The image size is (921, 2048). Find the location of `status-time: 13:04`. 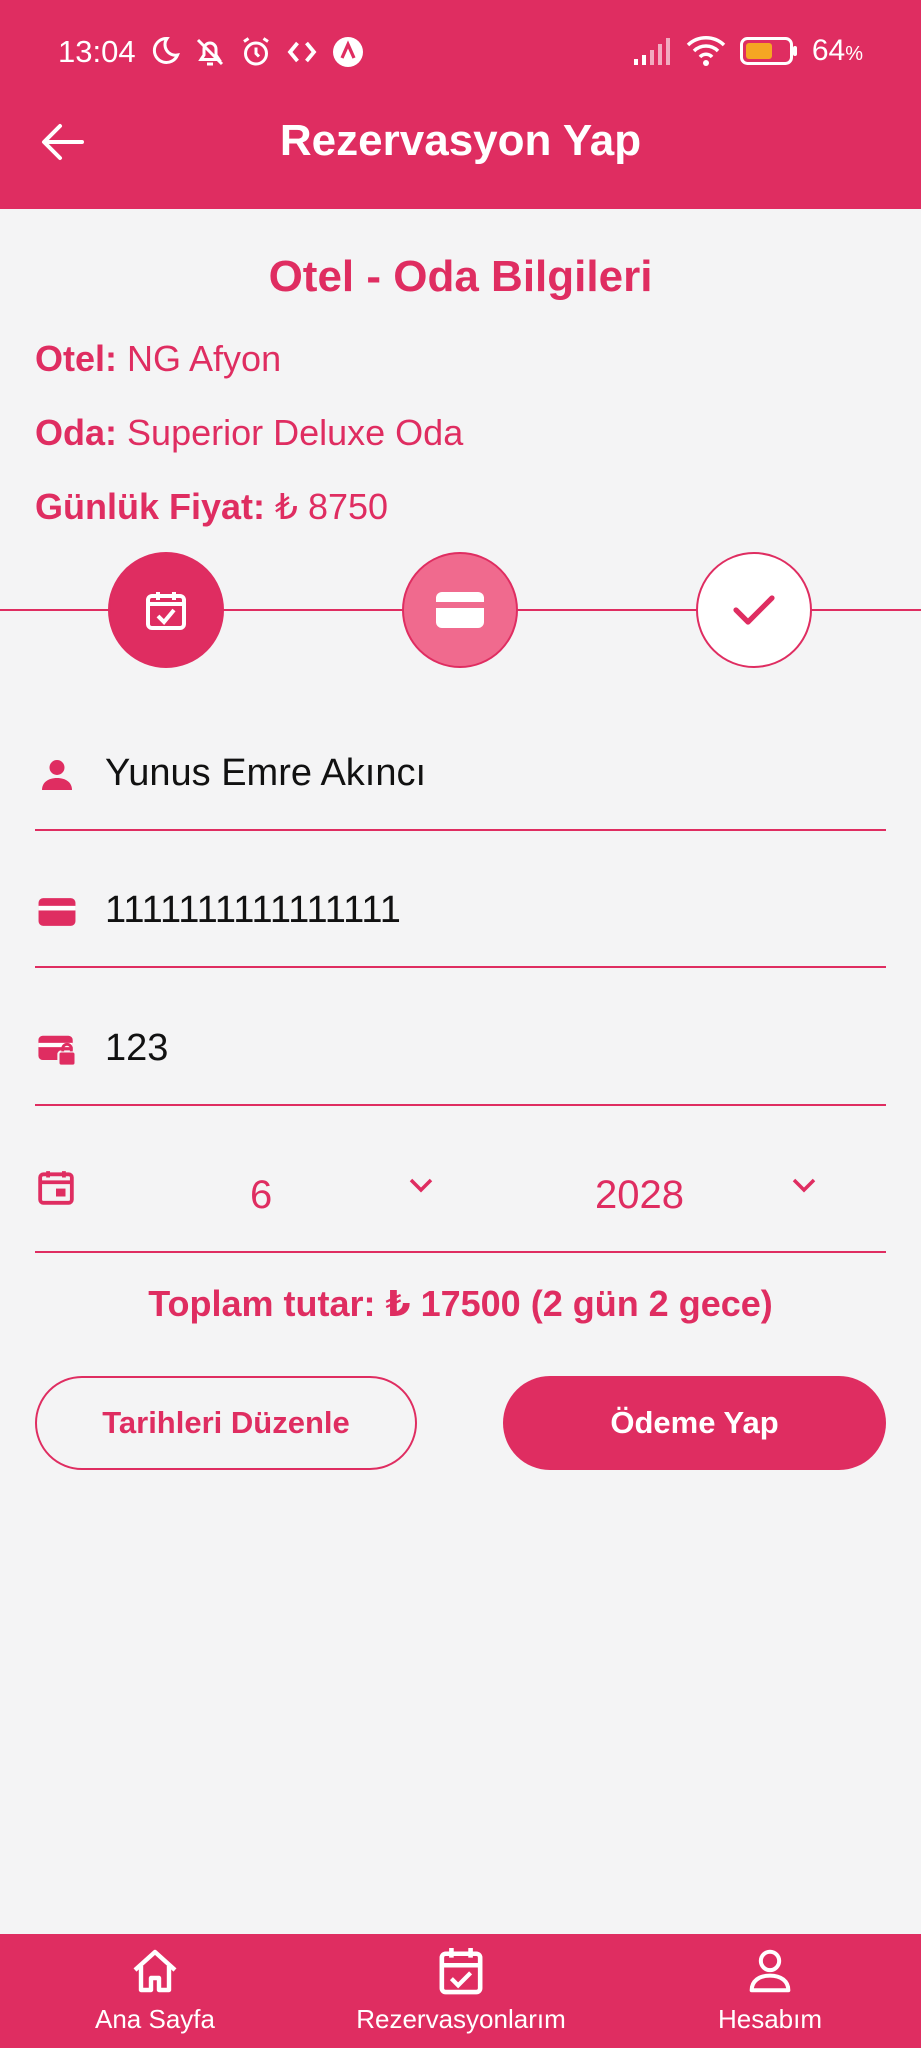

status-time: 13:04 is located at coordinates (97, 51).